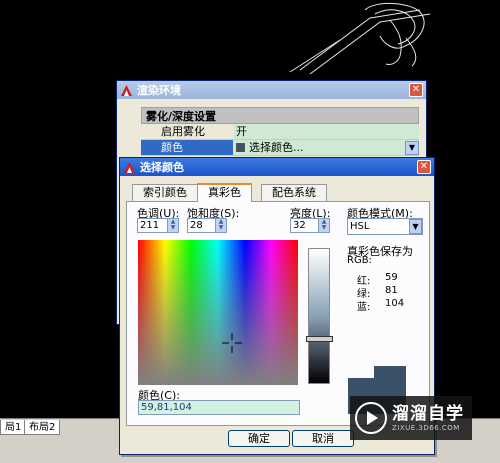 The width and height of the screenshot is (500, 463). What do you see at coordinates (13, 427) in the screenshot?
I see `layout-tab-1: 局1` at bounding box center [13, 427].